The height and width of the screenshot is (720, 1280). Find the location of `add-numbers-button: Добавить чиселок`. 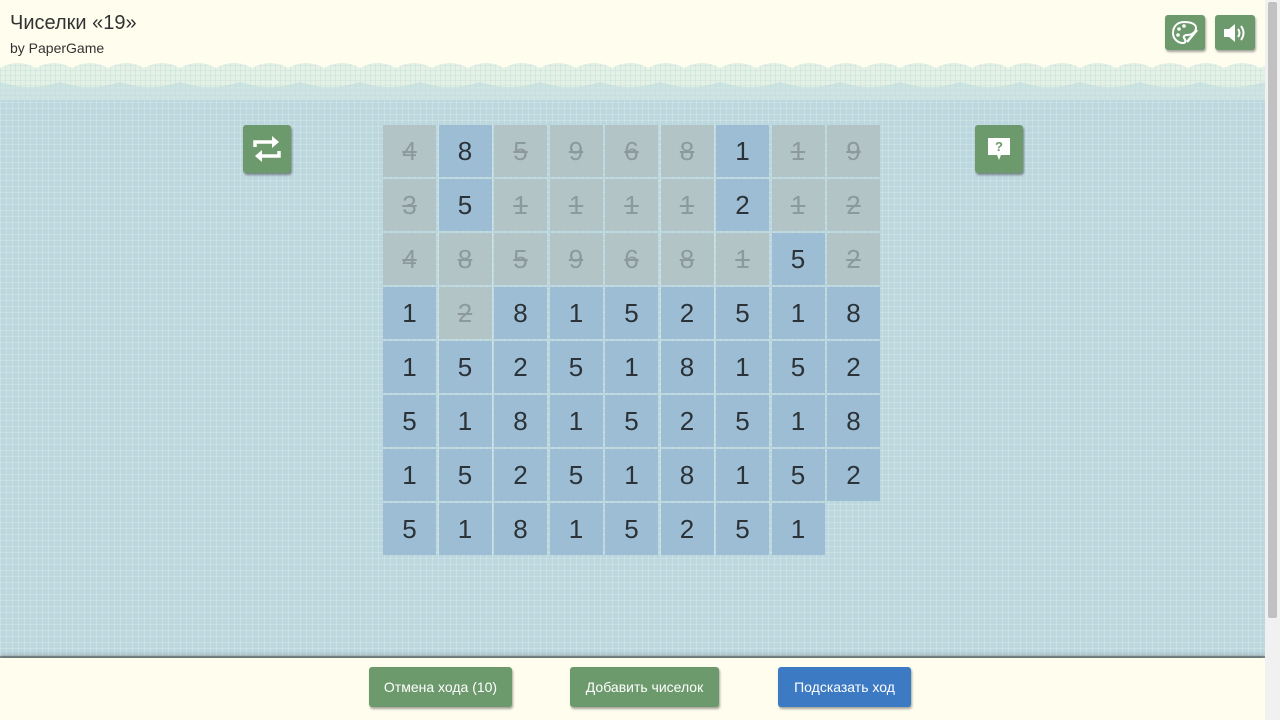

add-numbers-button: Добавить чиселок is located at coordinates (644, 687).